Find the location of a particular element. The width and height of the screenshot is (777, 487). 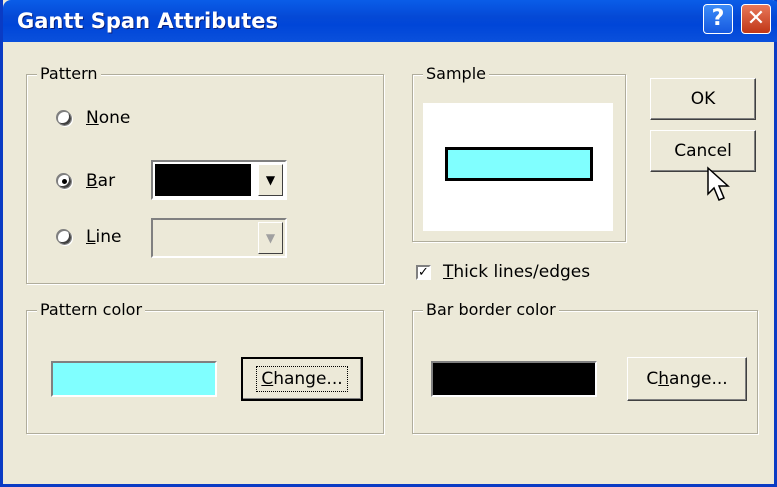

pattern-color-legend: Pattern color is located at coordinates (91, 309).